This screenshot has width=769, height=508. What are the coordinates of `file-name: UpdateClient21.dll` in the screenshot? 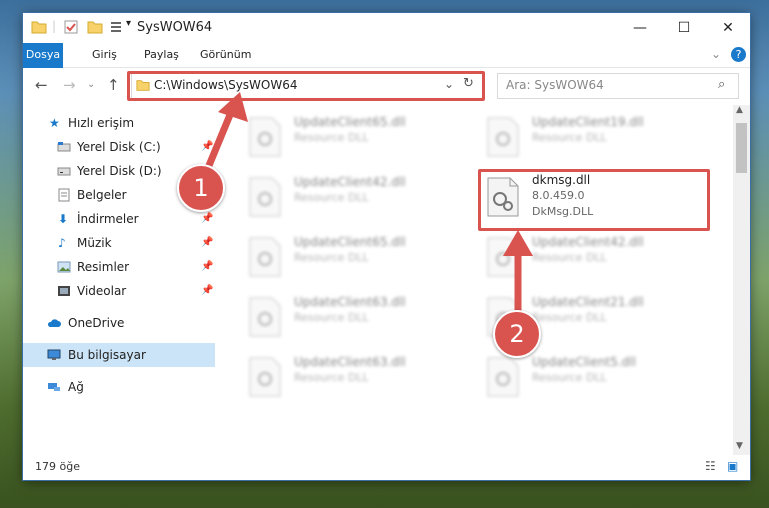 It's located at (588, 302).